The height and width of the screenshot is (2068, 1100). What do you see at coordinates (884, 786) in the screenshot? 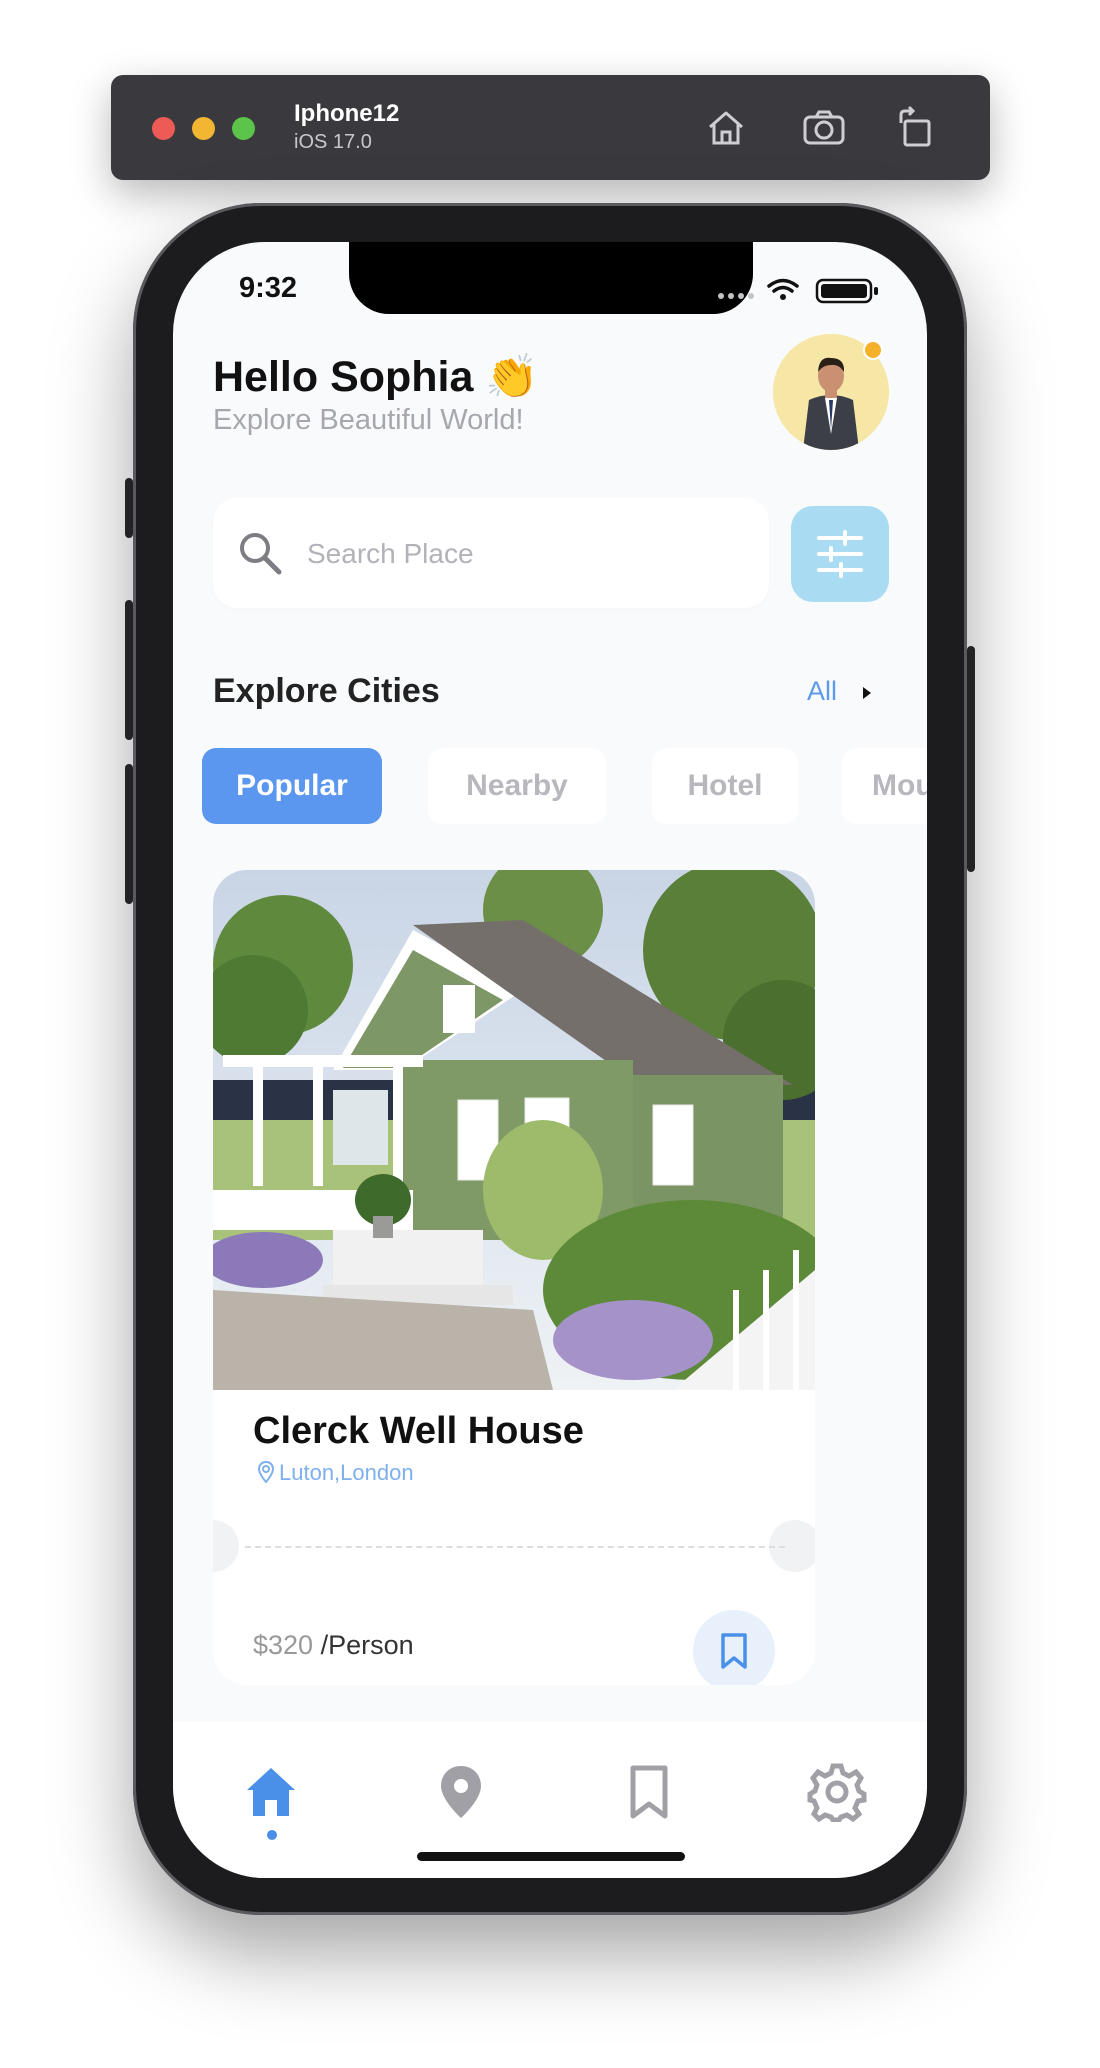
I see `chip-mountain: Mou` at bounding box center [884, 786].